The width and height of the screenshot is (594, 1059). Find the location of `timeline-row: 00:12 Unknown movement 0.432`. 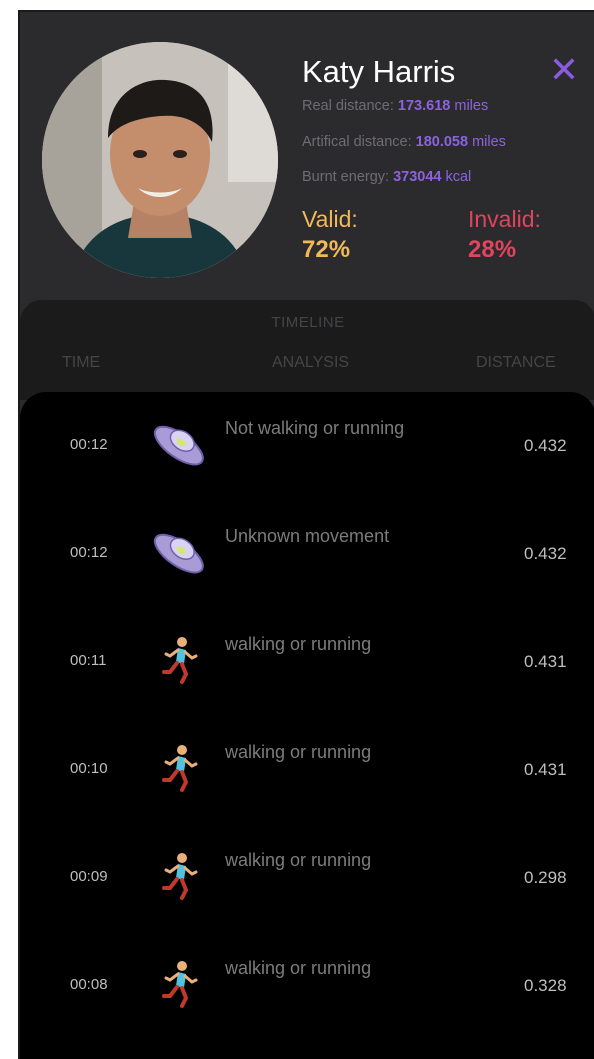

timeline-row: 00:12 Unknown movement 0.432 is located at coordinates (307, 554).